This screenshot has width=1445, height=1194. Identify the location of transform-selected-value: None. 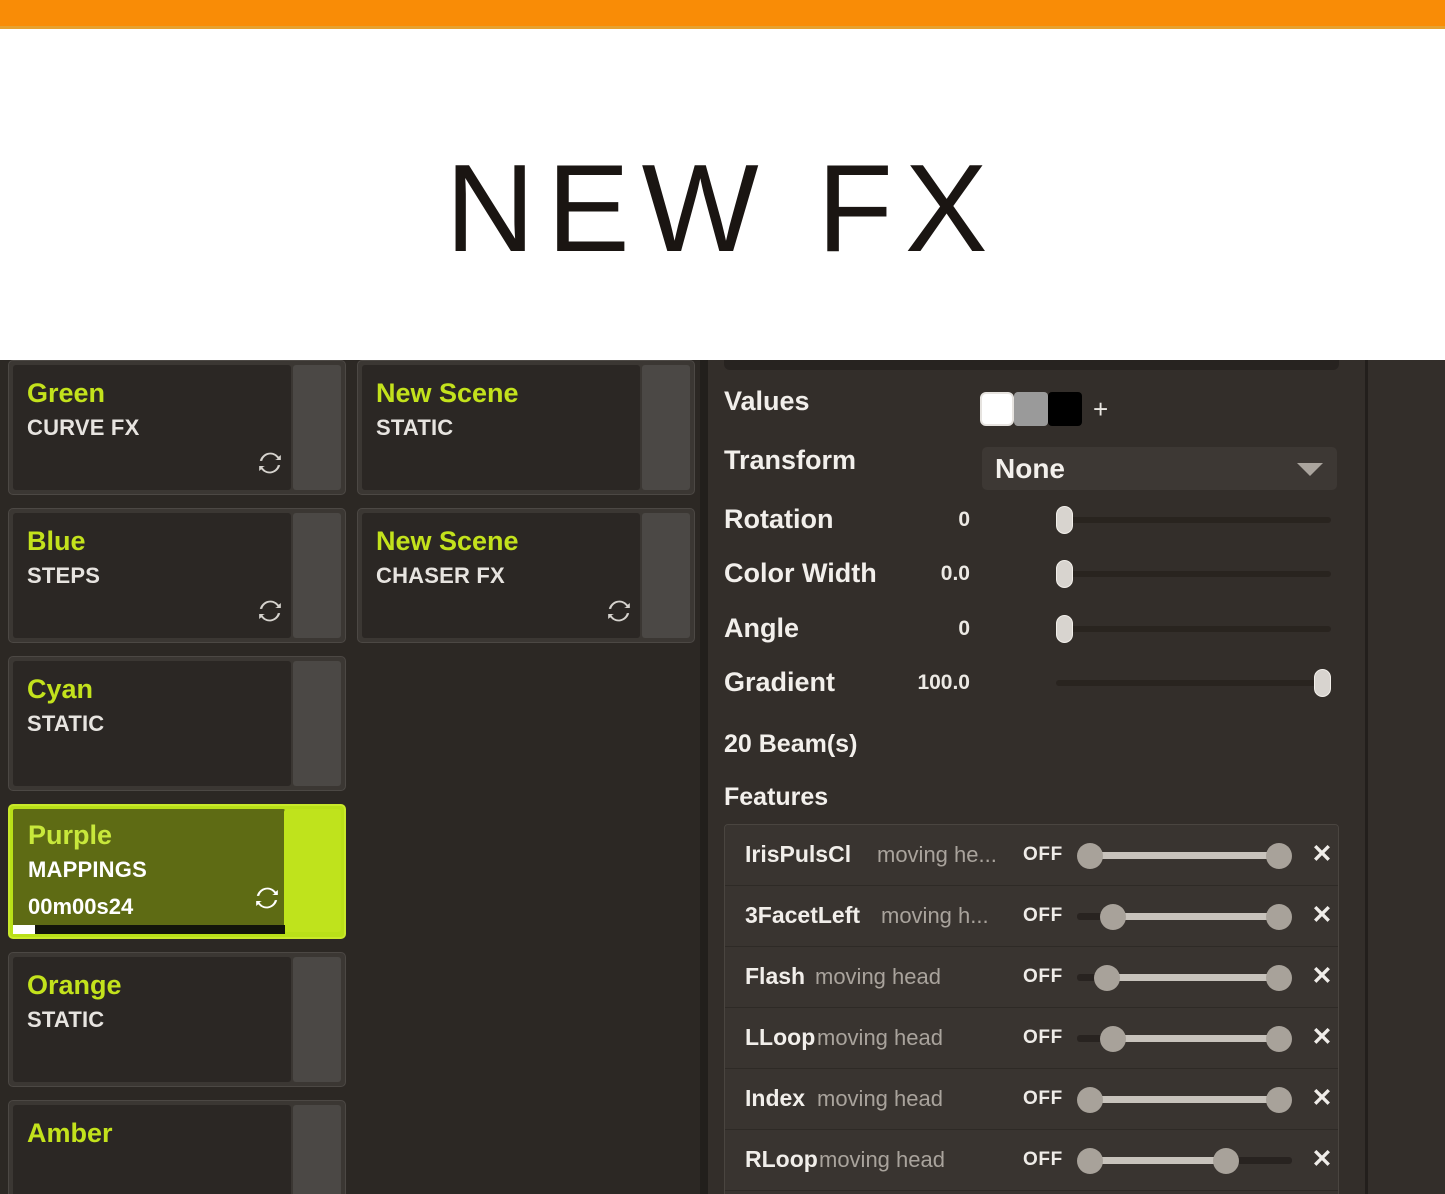
(1030, 468).